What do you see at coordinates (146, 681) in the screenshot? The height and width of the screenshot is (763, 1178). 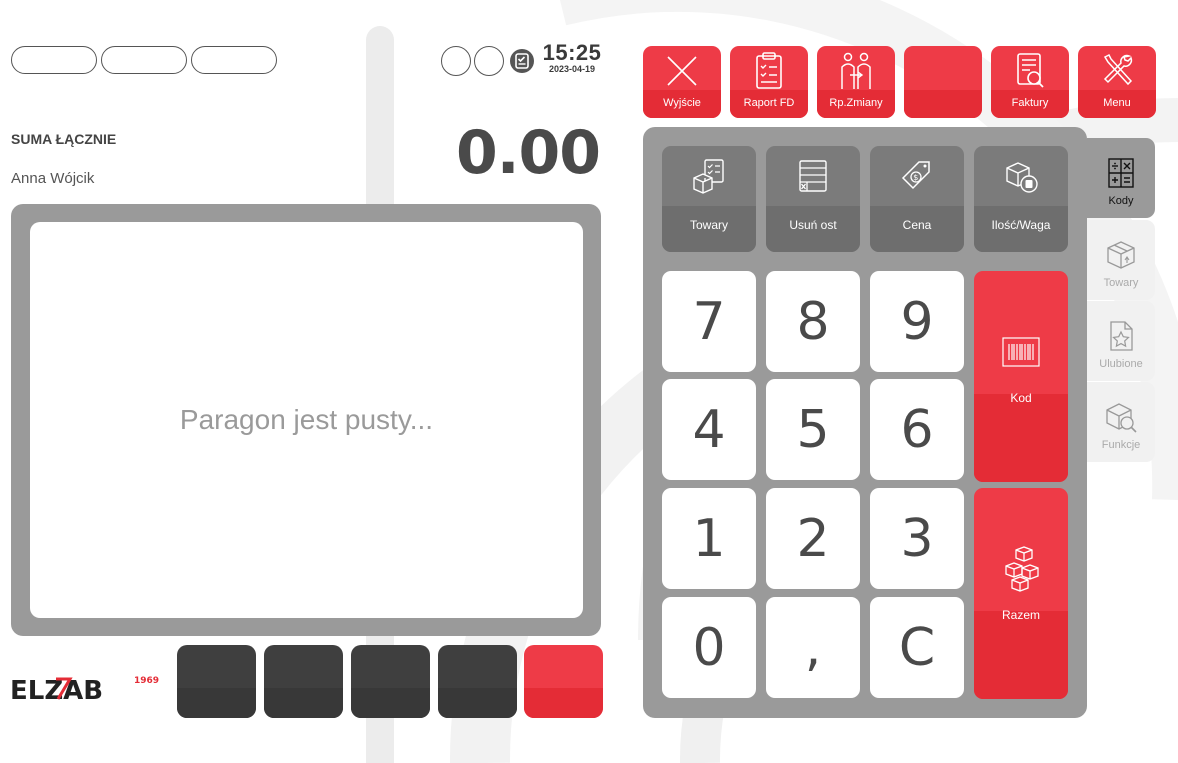 I see `svg-text: 1969` at bounding box center [146, 681].